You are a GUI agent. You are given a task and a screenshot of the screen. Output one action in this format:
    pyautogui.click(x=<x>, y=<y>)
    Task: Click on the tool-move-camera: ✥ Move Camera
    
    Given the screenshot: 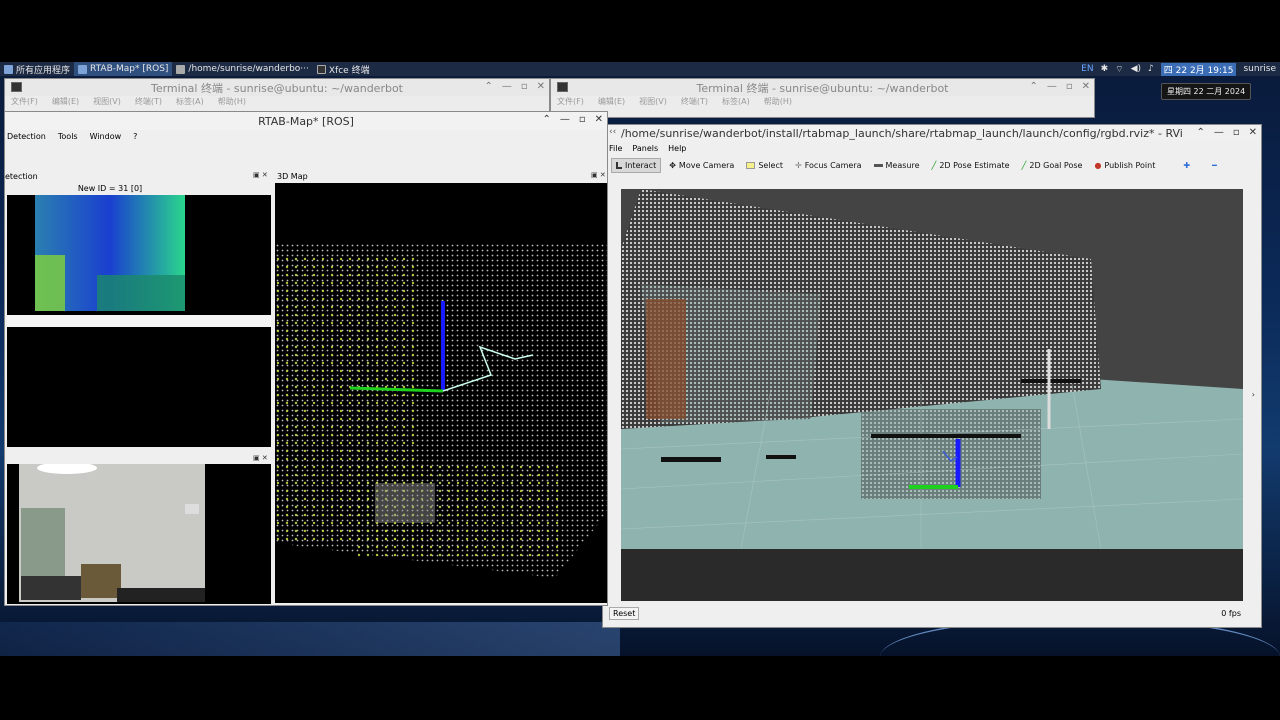 What is the action you would take?
    pyautogui.click(x=701, y=165)
    